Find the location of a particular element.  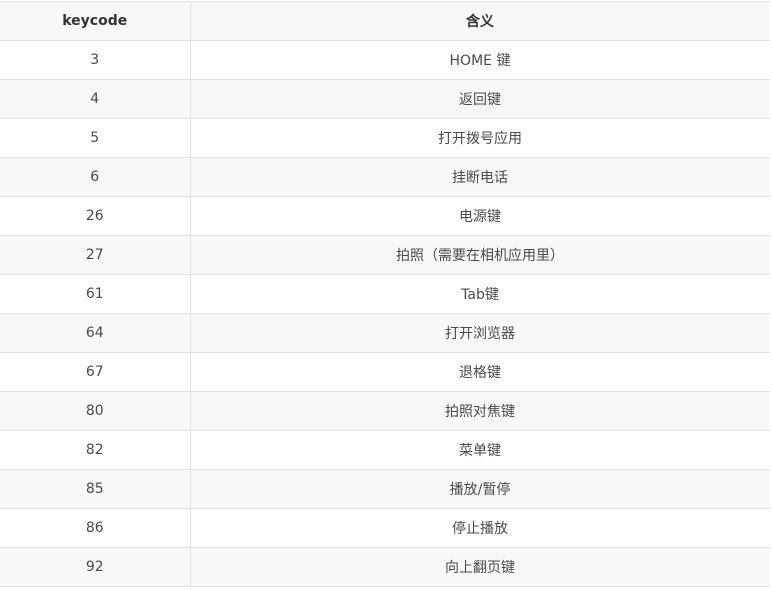

table-header-row: keycode 含义 is located at coordinates (385, 21).